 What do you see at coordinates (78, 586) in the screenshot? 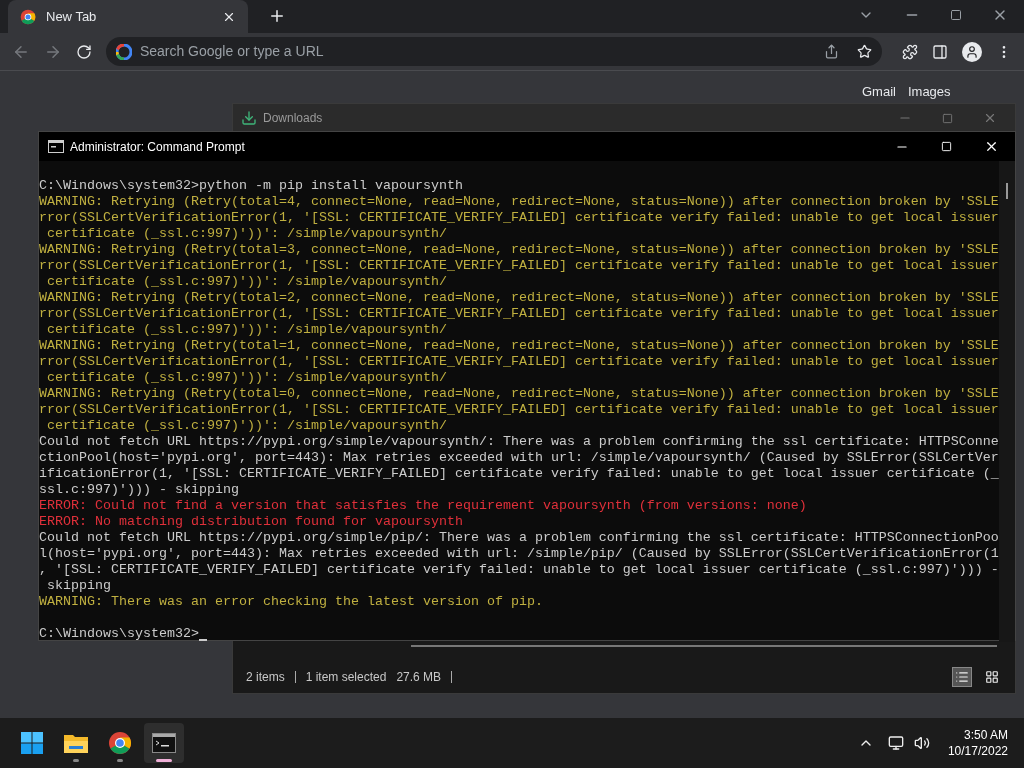
I see `console-line: skipping` at bounding box center [78, 586].